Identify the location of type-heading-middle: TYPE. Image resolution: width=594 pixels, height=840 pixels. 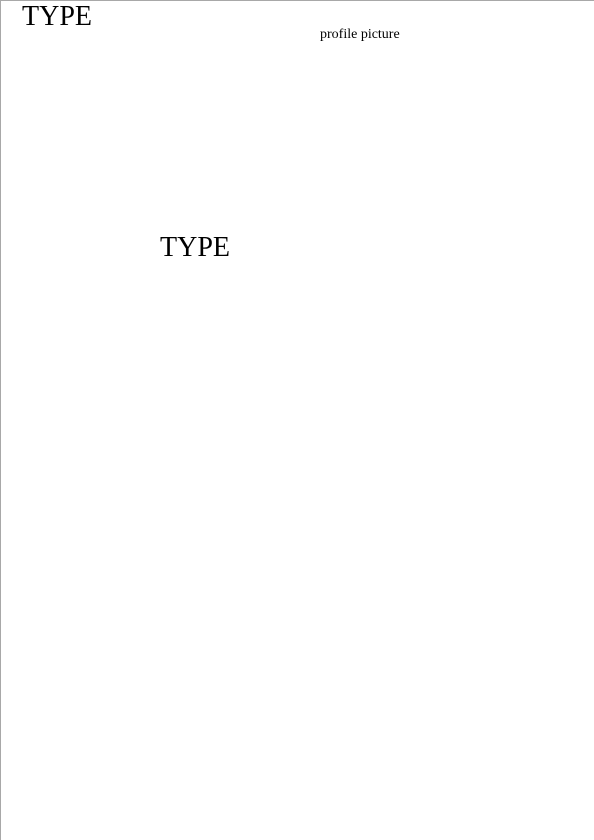
(195, 247).